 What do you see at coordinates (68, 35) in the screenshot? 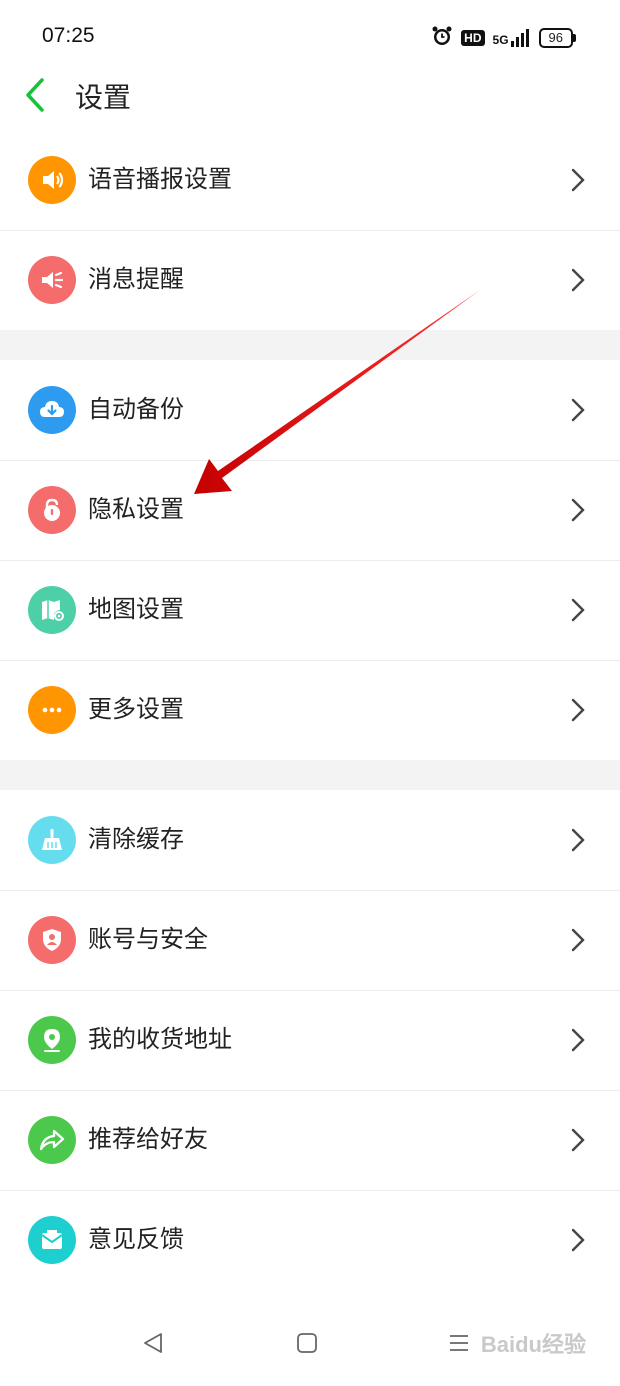
I see `status-time: 07:25` at bounding box center [68, 35].